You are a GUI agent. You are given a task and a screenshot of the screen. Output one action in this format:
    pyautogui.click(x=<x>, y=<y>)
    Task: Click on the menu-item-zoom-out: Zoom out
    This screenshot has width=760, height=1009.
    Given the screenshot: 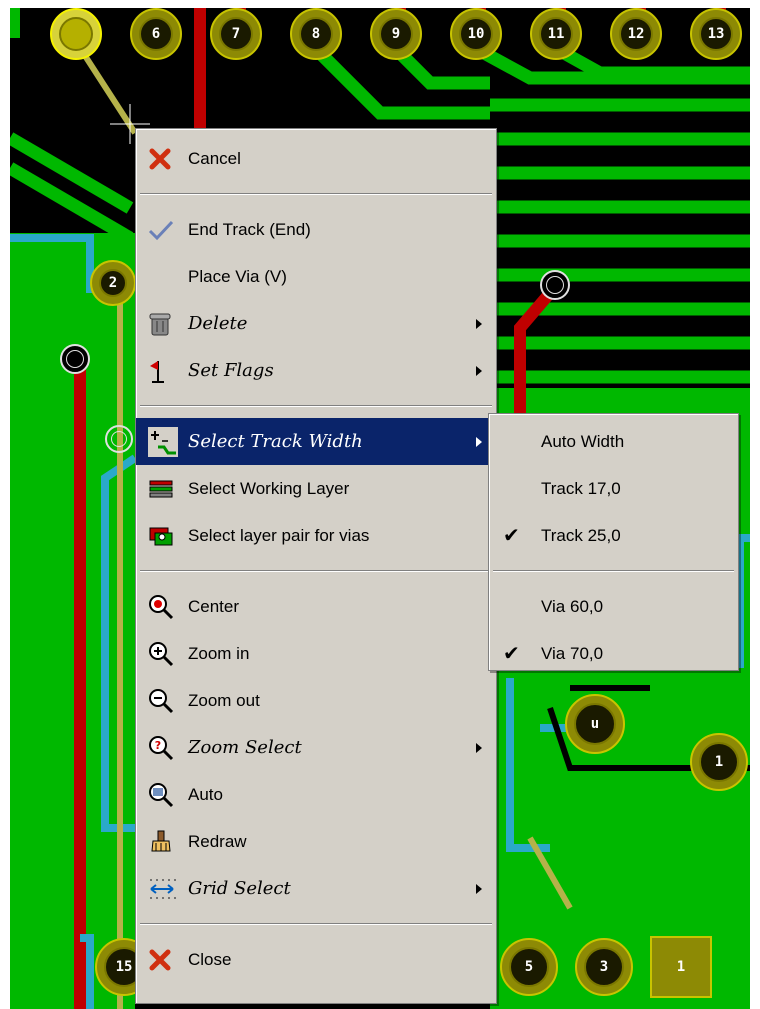 What is the action you would take?
    pyautogui.click(x=316, y=700)
    